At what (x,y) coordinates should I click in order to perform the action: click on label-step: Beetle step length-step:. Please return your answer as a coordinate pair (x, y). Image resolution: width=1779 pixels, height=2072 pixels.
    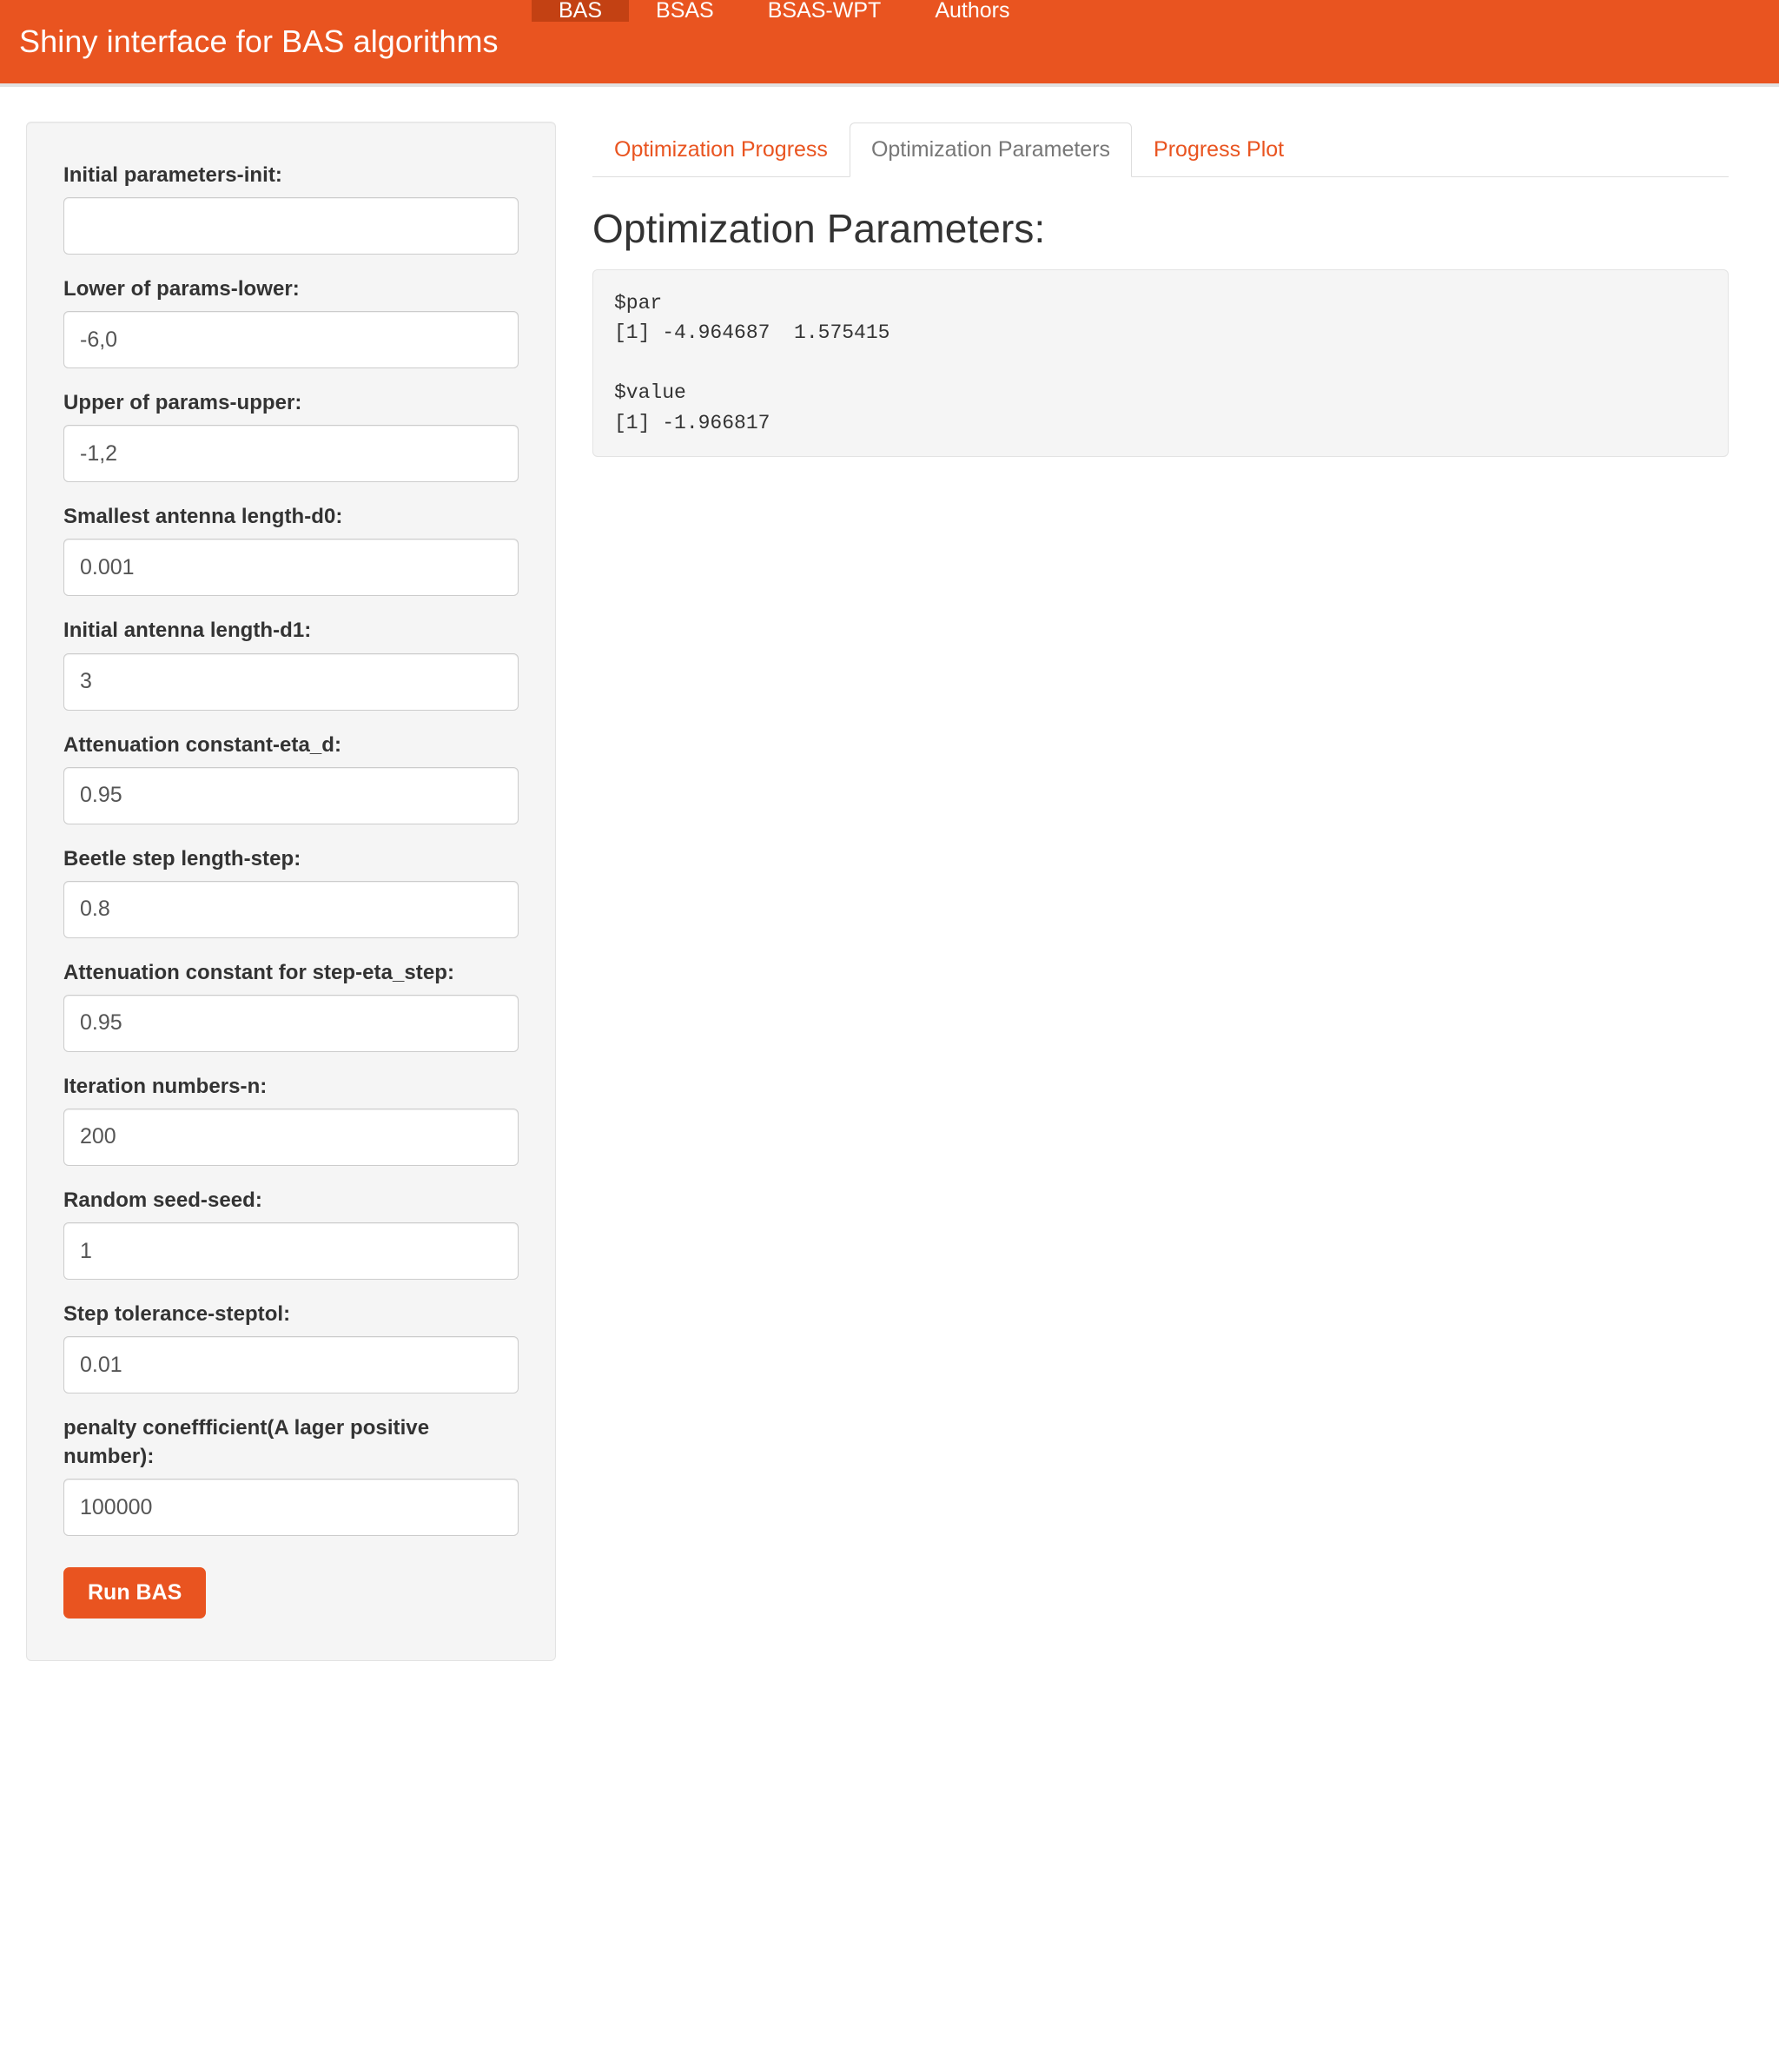
    Looking at the image, I should click on (182, 858).